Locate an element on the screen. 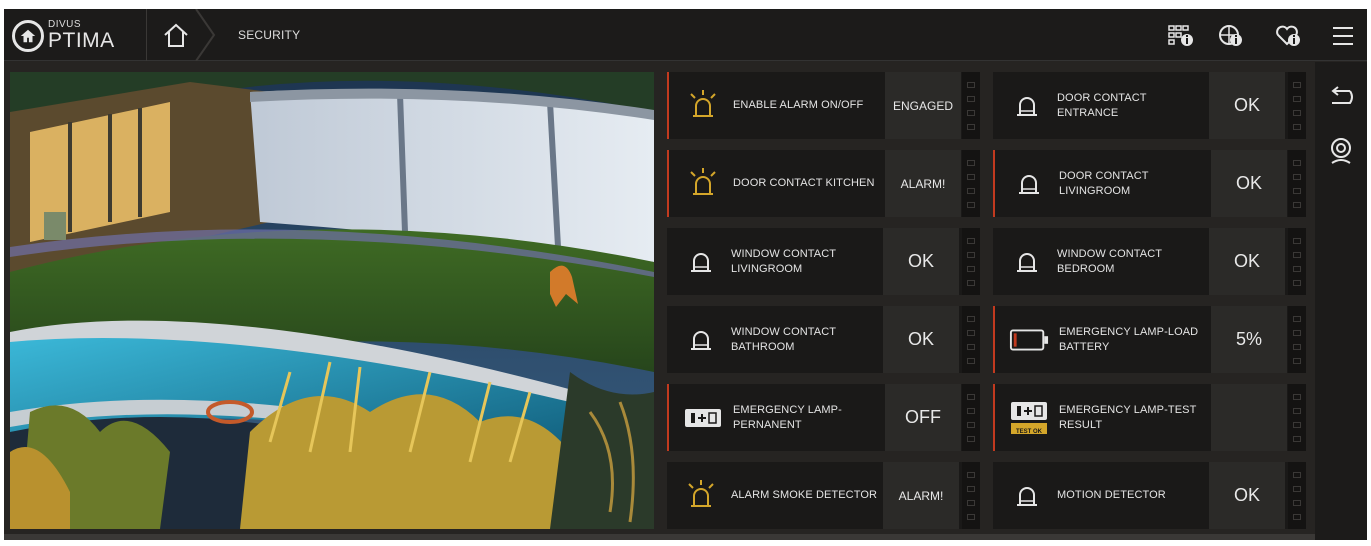 The image size is (1371, 546). battery-icon is located at coordinates (1029, 340).